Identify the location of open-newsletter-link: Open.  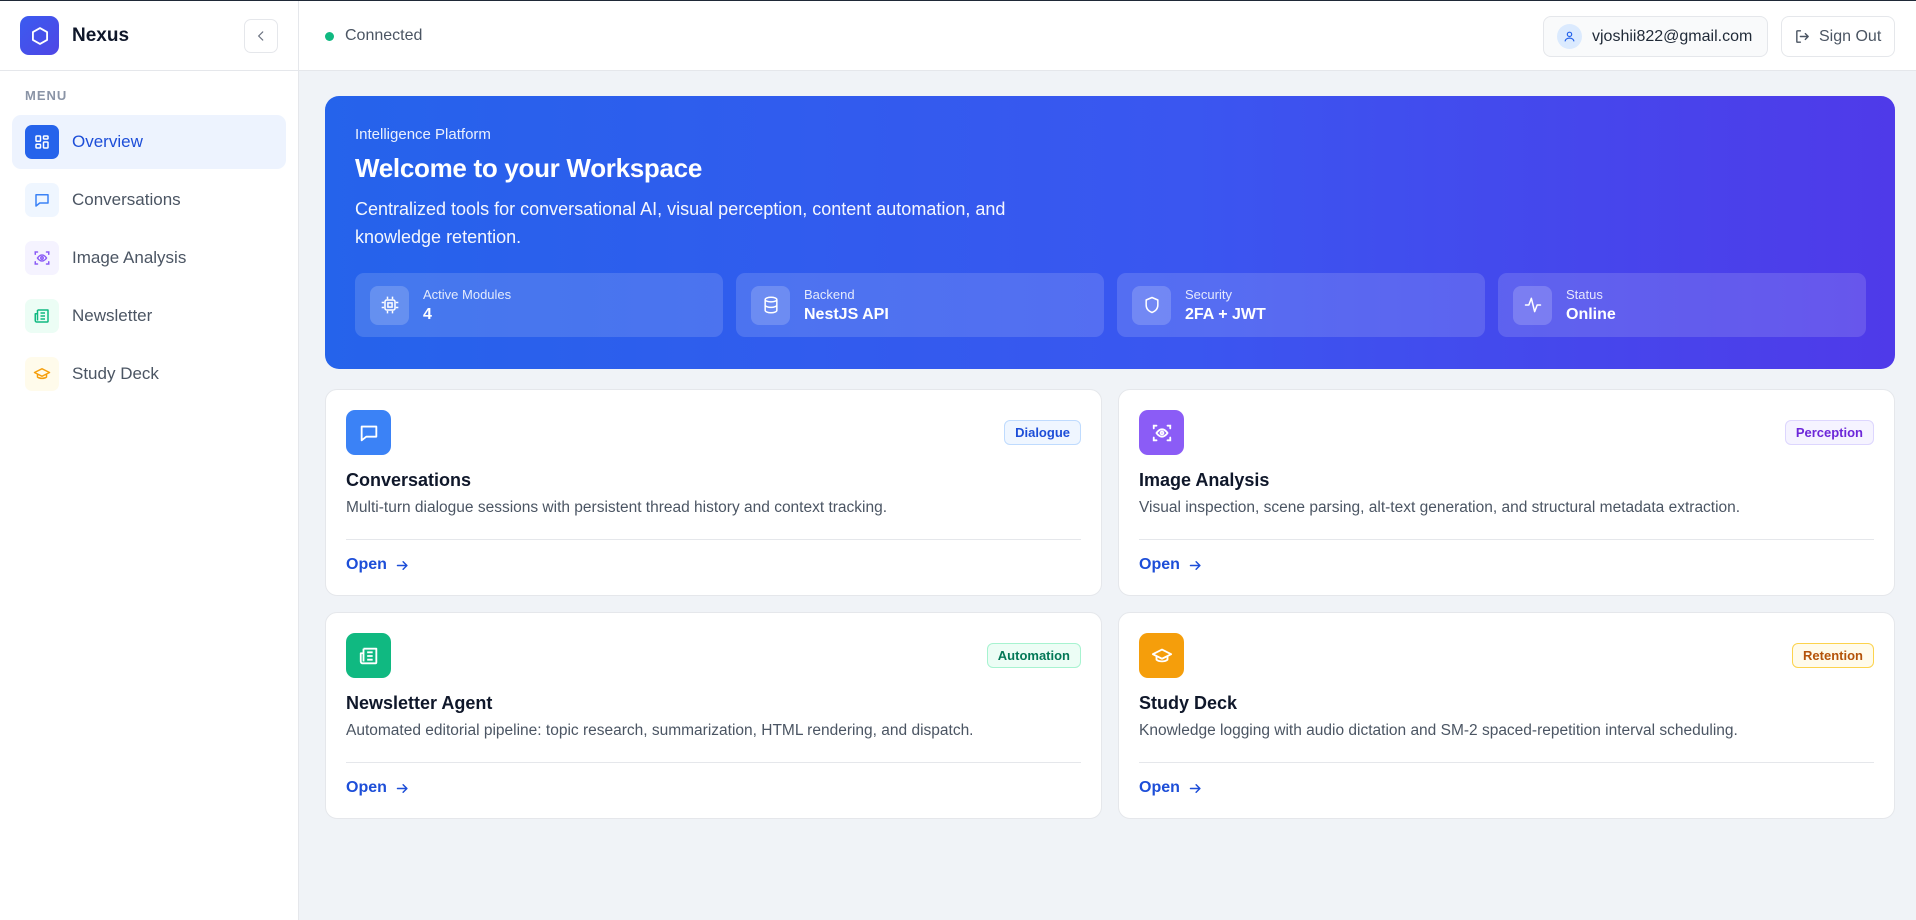
(378, 788).